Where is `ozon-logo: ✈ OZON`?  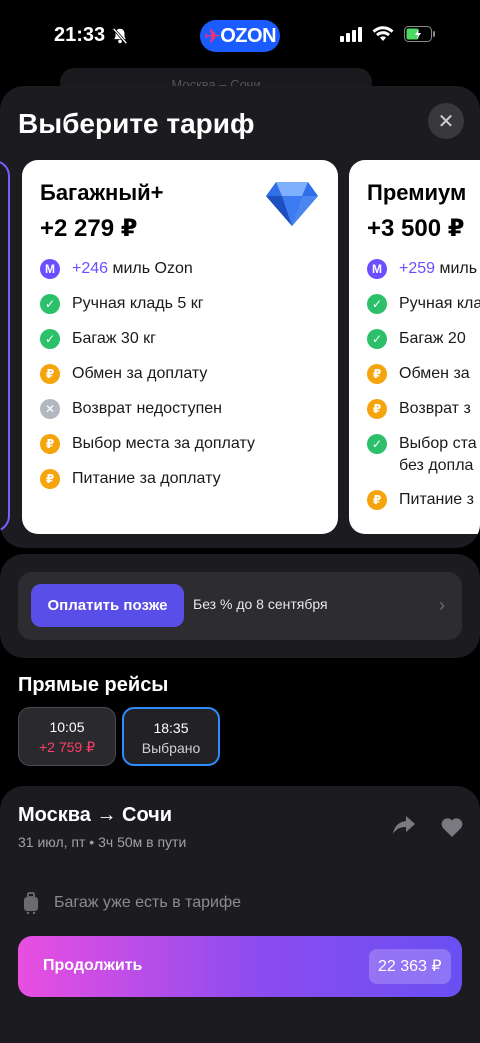
ozon-logo: ✈ OZON is located at coordinates (240, 36).